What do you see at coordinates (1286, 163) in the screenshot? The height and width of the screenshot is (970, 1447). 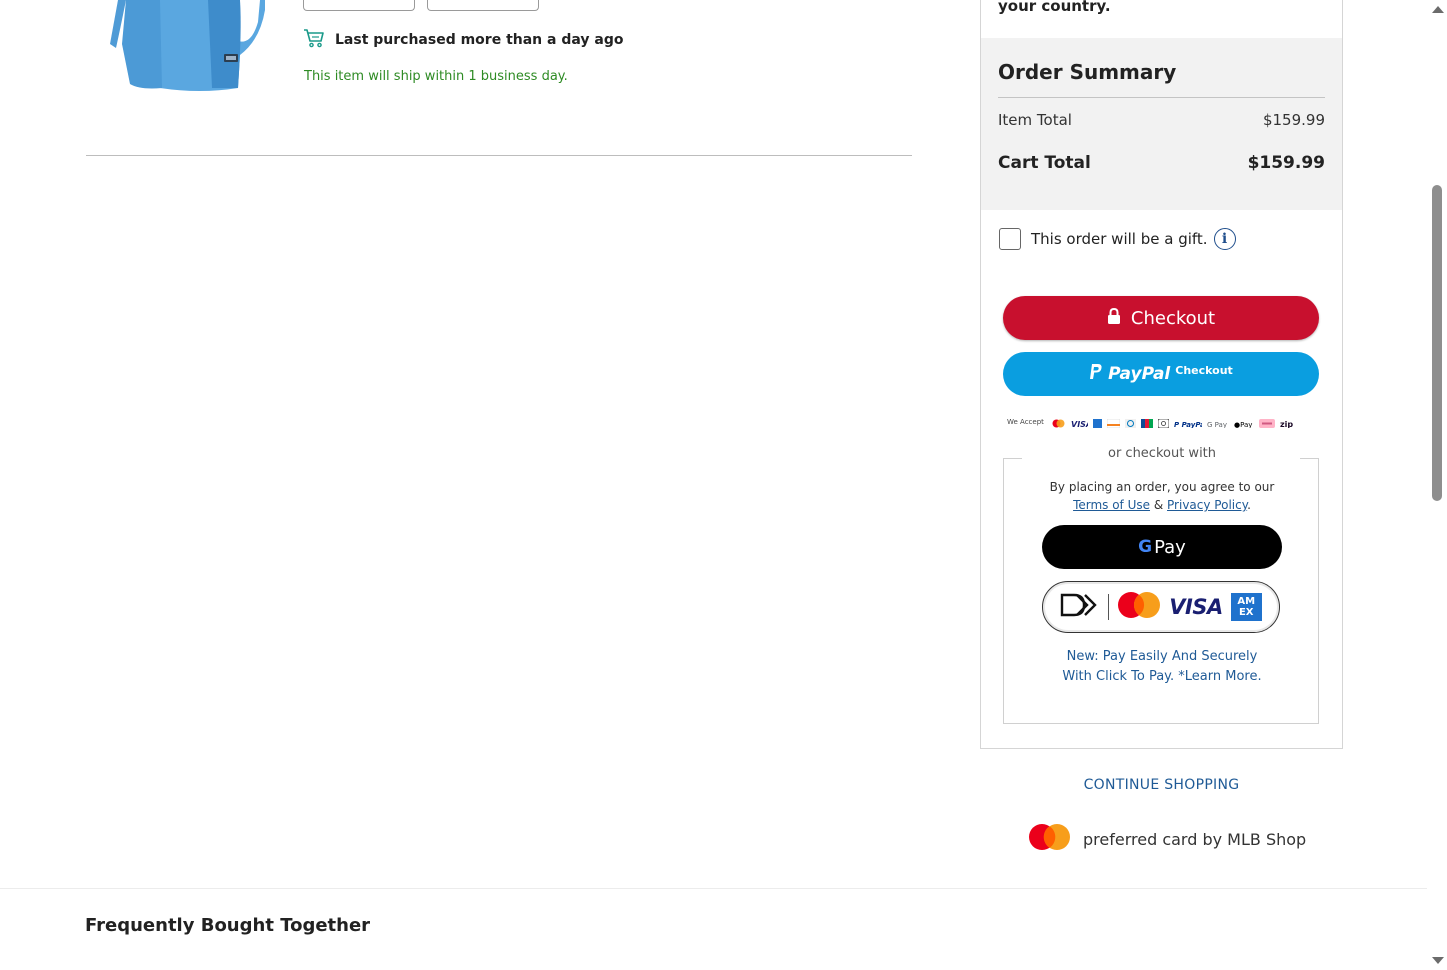 I see `cart-total-value: $159.99` at bounding box center [1286, 163].